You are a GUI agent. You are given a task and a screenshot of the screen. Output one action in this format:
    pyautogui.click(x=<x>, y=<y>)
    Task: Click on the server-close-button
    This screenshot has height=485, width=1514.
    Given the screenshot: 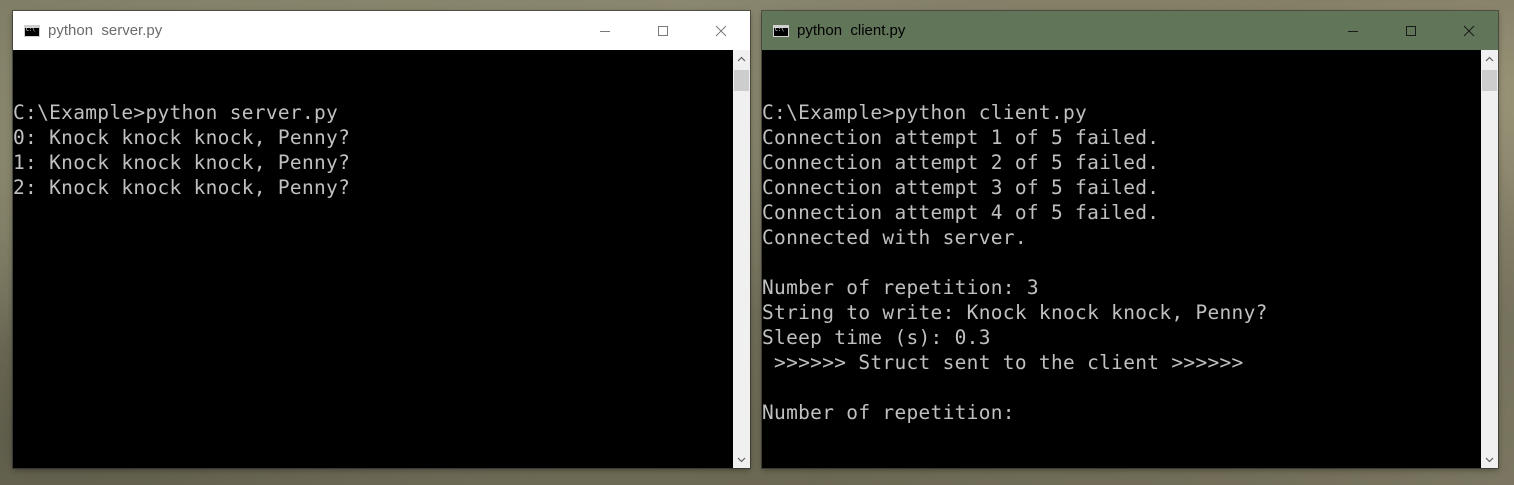 What is the action you would take?
    pyautogui.click(x=721, y=30)
    